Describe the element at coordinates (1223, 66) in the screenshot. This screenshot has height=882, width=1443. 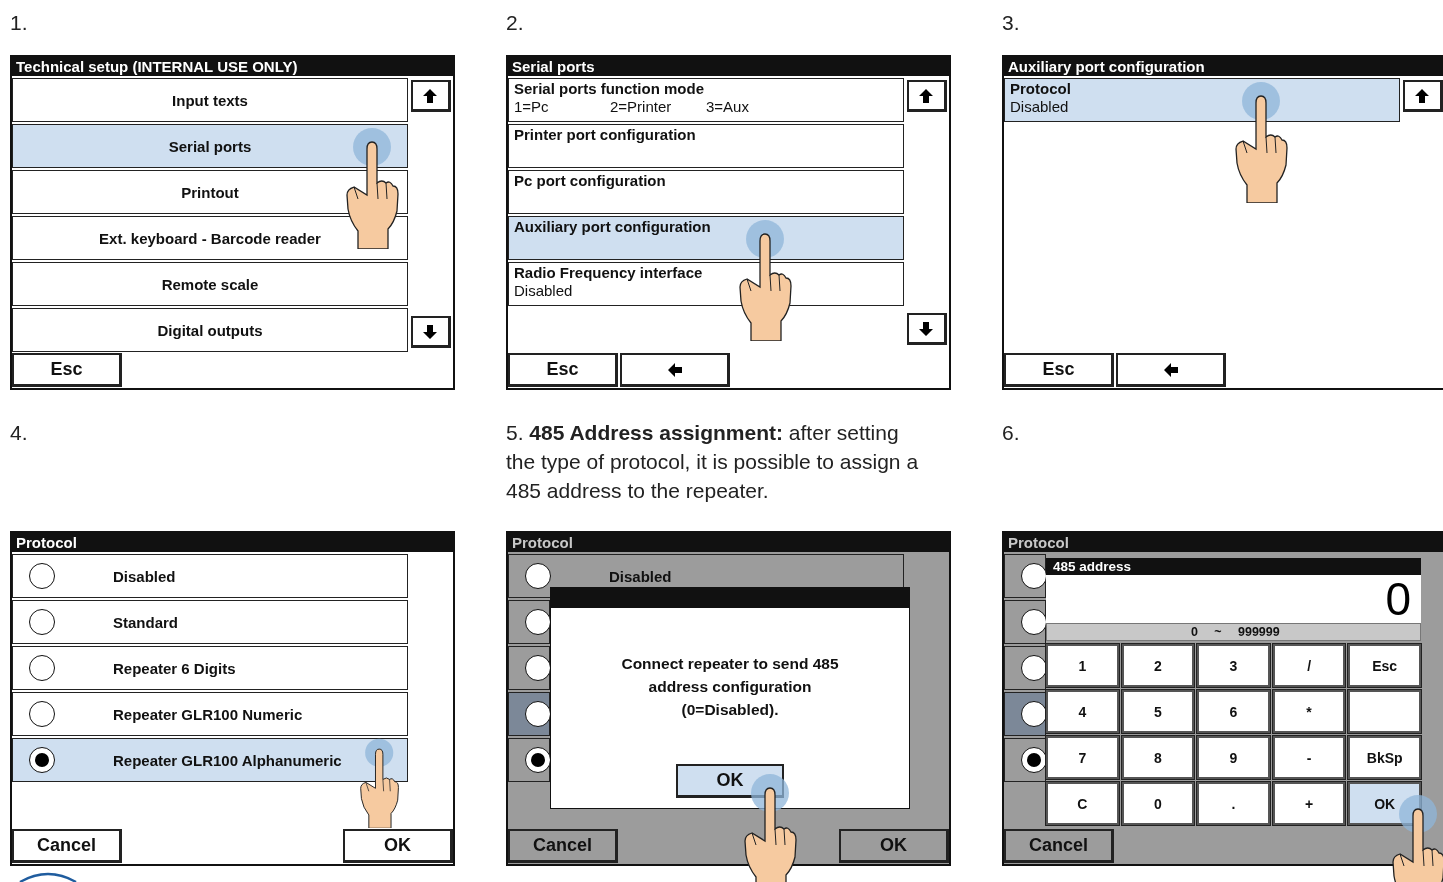
I see `screen-title: Auxiliary port configuration` at that location.